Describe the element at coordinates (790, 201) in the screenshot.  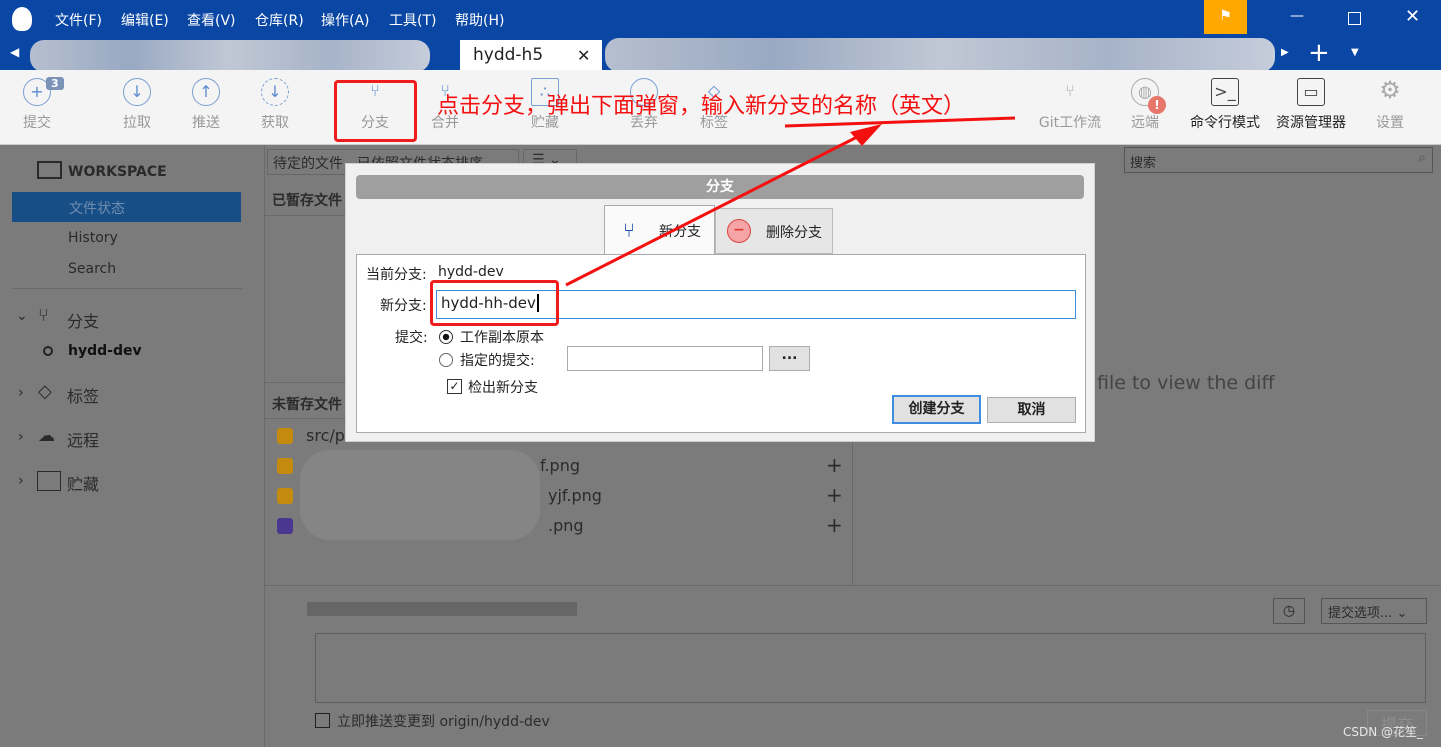
I see `annotation-arrow` at that location.